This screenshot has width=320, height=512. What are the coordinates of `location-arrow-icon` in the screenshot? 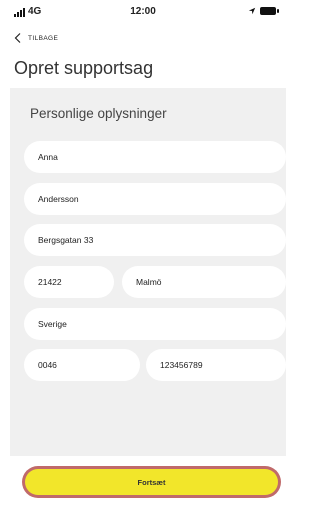 It's located at (252, 11).